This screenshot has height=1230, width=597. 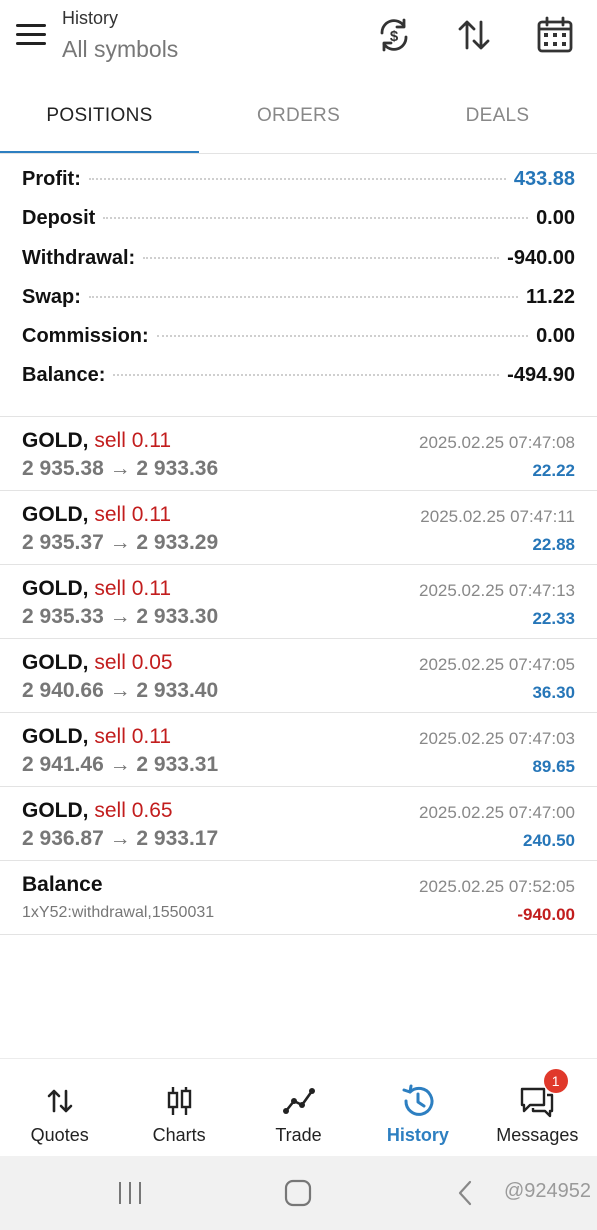 I want to click on balance-title: Balance, so click(x=62, y=884).